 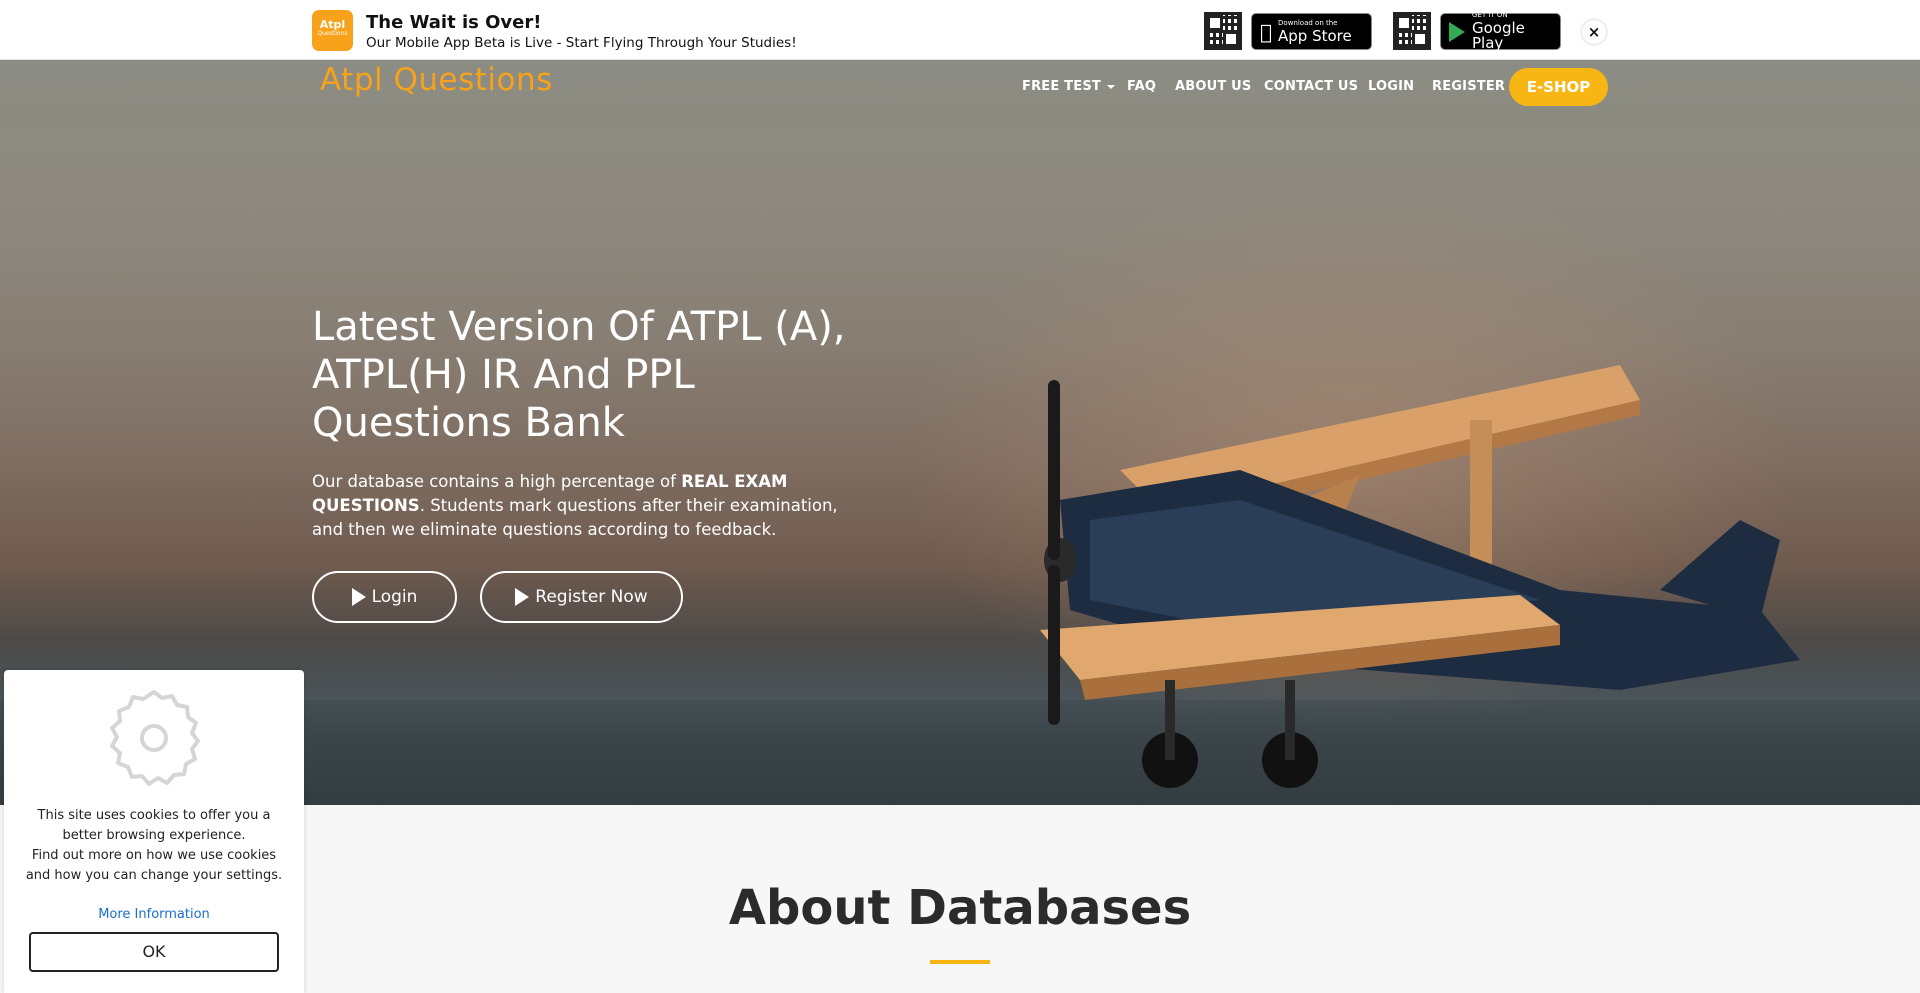 I want to click on nav-faq: FAQ, so click(x=1141, y=86).